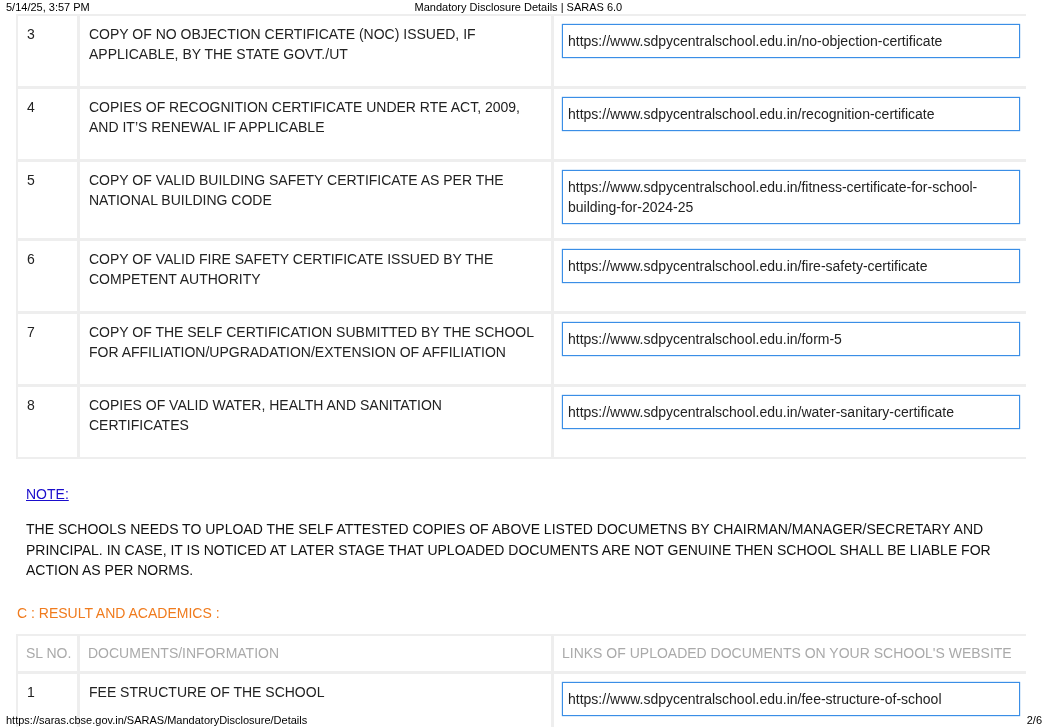 The height and width of the screenshot is (727, 1050). What do you see at coordinates (791, 41) in the screenshot?
I see `link-field: https://www.sdpycentralschool.edu.in/no-objection-certificate` at bounding box center [791, 41].